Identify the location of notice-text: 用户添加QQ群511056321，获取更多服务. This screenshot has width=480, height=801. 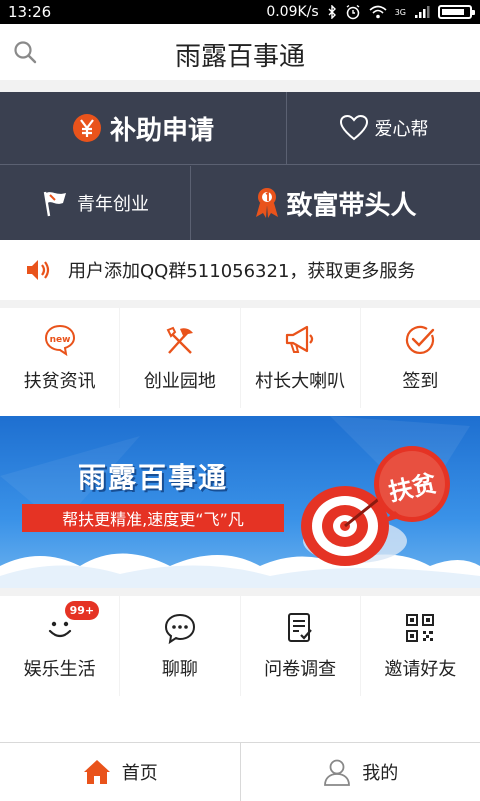
(241, 270).